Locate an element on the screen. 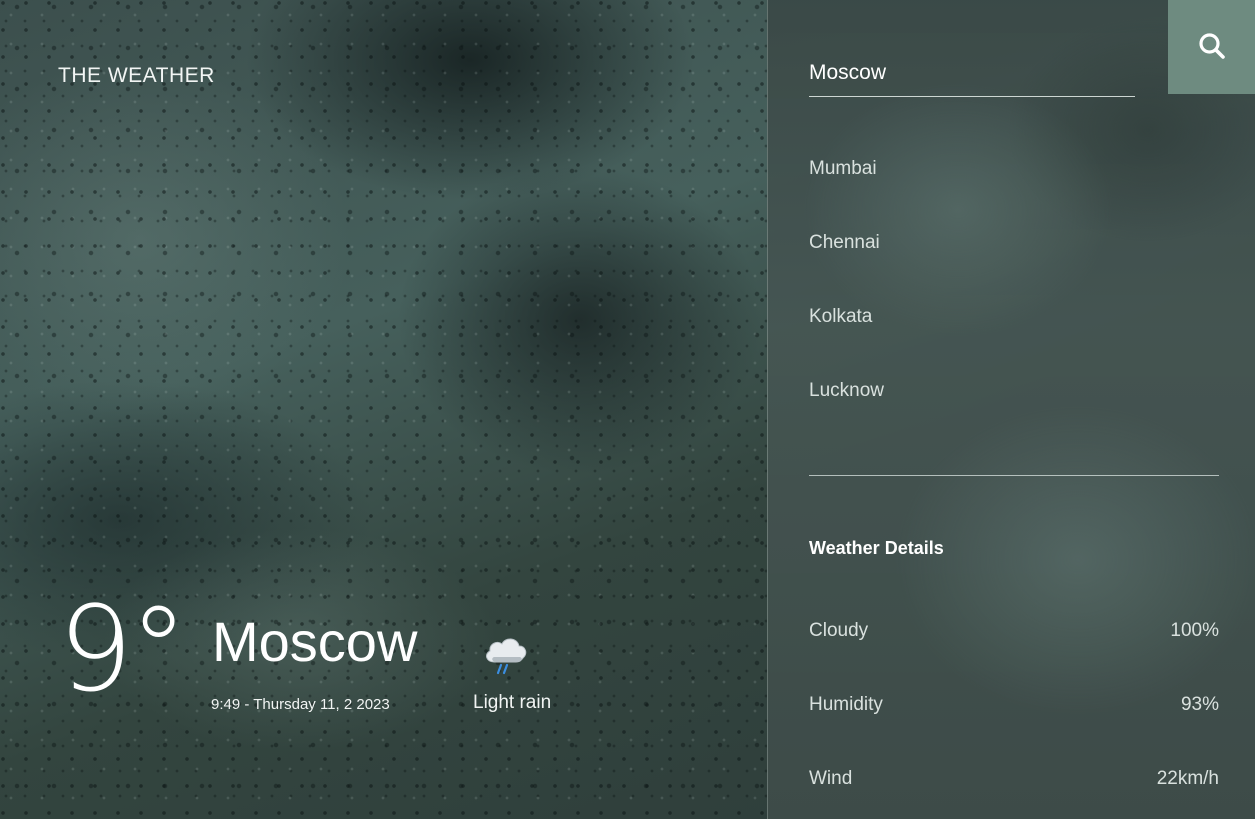 This screenshot has width=1255, height=819. city-item-lucknow: Lucknow is located at coordinates (846, 417).